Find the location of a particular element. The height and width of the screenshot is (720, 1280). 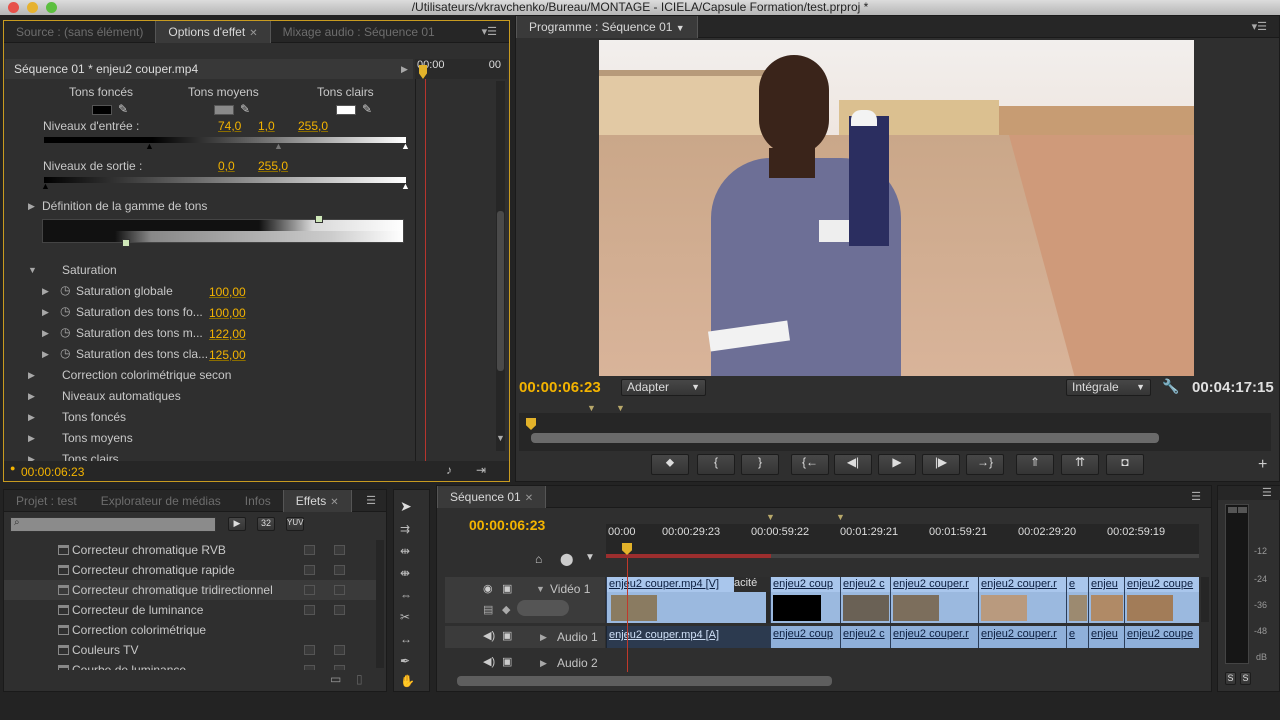

saturation-item-value: 100,00 is located at coordinates (227, 313).